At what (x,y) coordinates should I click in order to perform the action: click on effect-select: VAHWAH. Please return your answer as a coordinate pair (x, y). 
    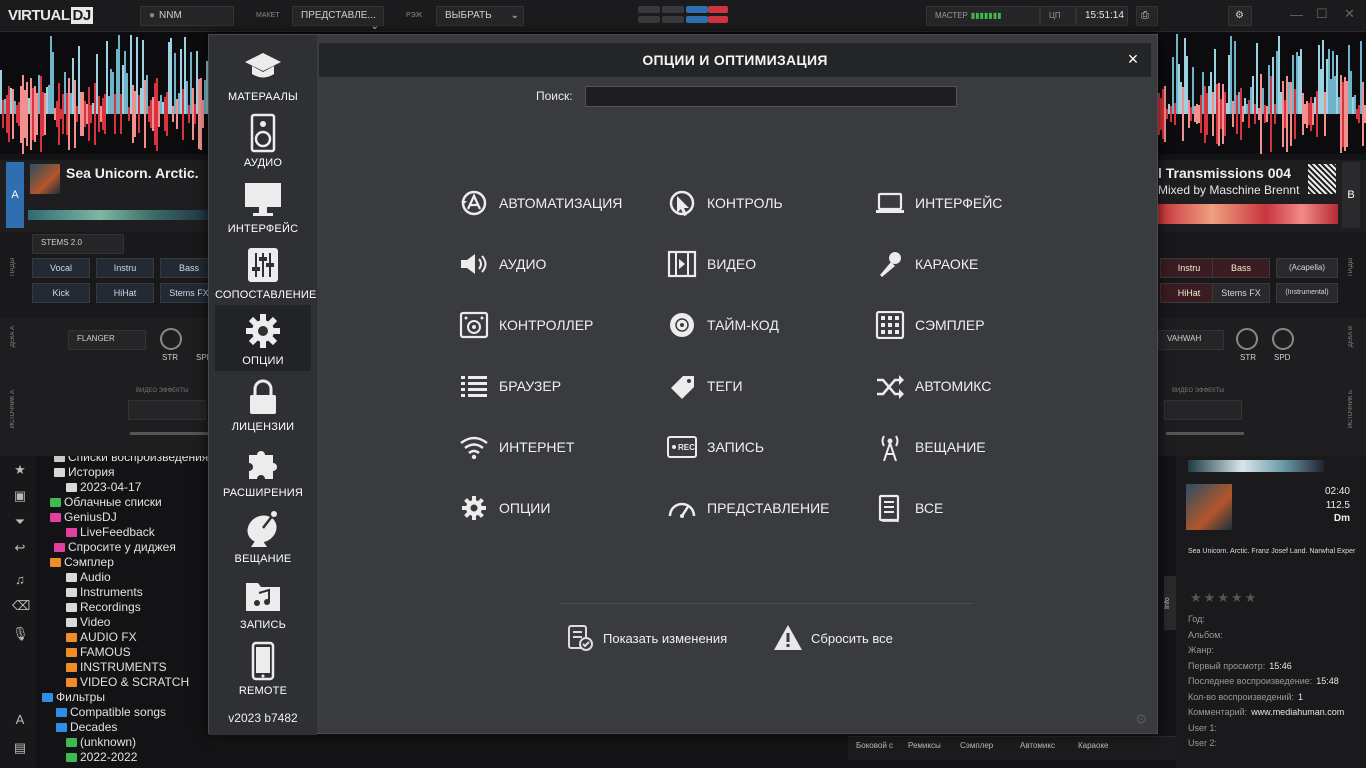
    Looking at the image, I should click on (1191, 340).